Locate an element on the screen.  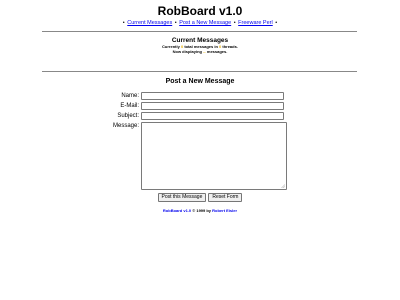
email-label: E-Mail: is located at coordinates (129, 106).